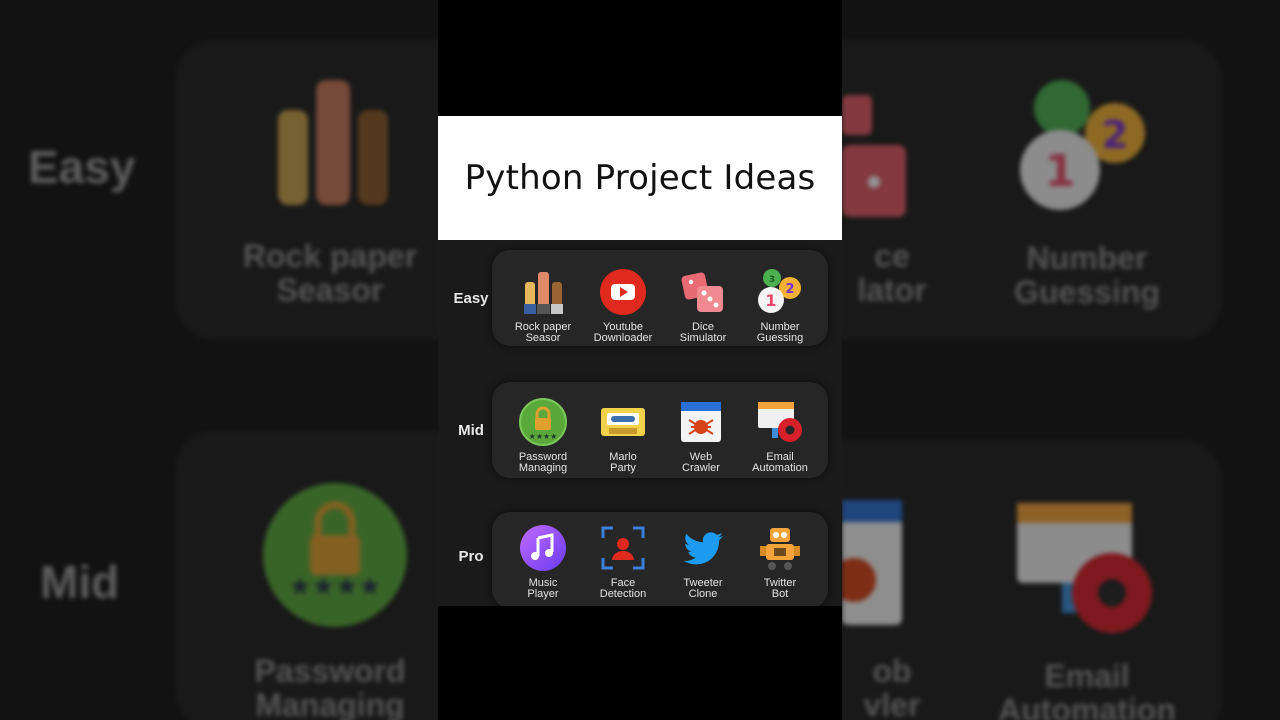 This screenshot has height=720, width=1280. Describe the element at coordinates (330, 671) in the screenshot. I see `bg-password-line1: Password` at that location.